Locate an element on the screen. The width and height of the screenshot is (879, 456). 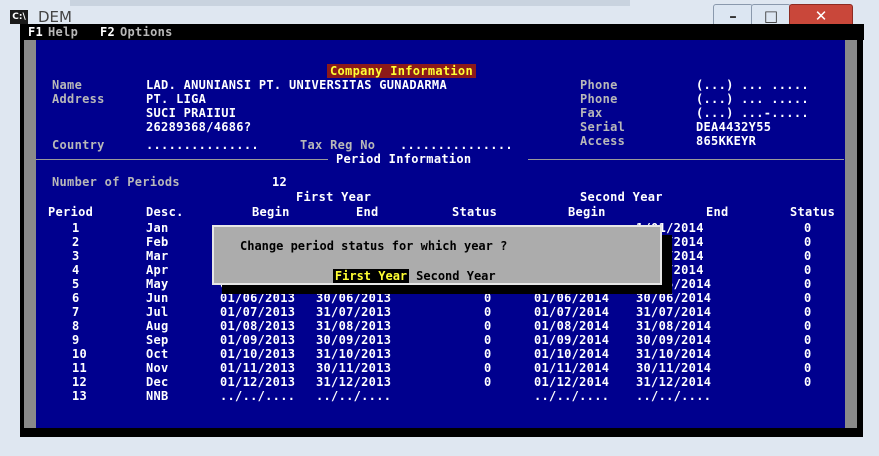
name-value: LAD. ANUNIANSI PT. UNIVERSITAS GUNADARMA is located at coordinates (296, 85).